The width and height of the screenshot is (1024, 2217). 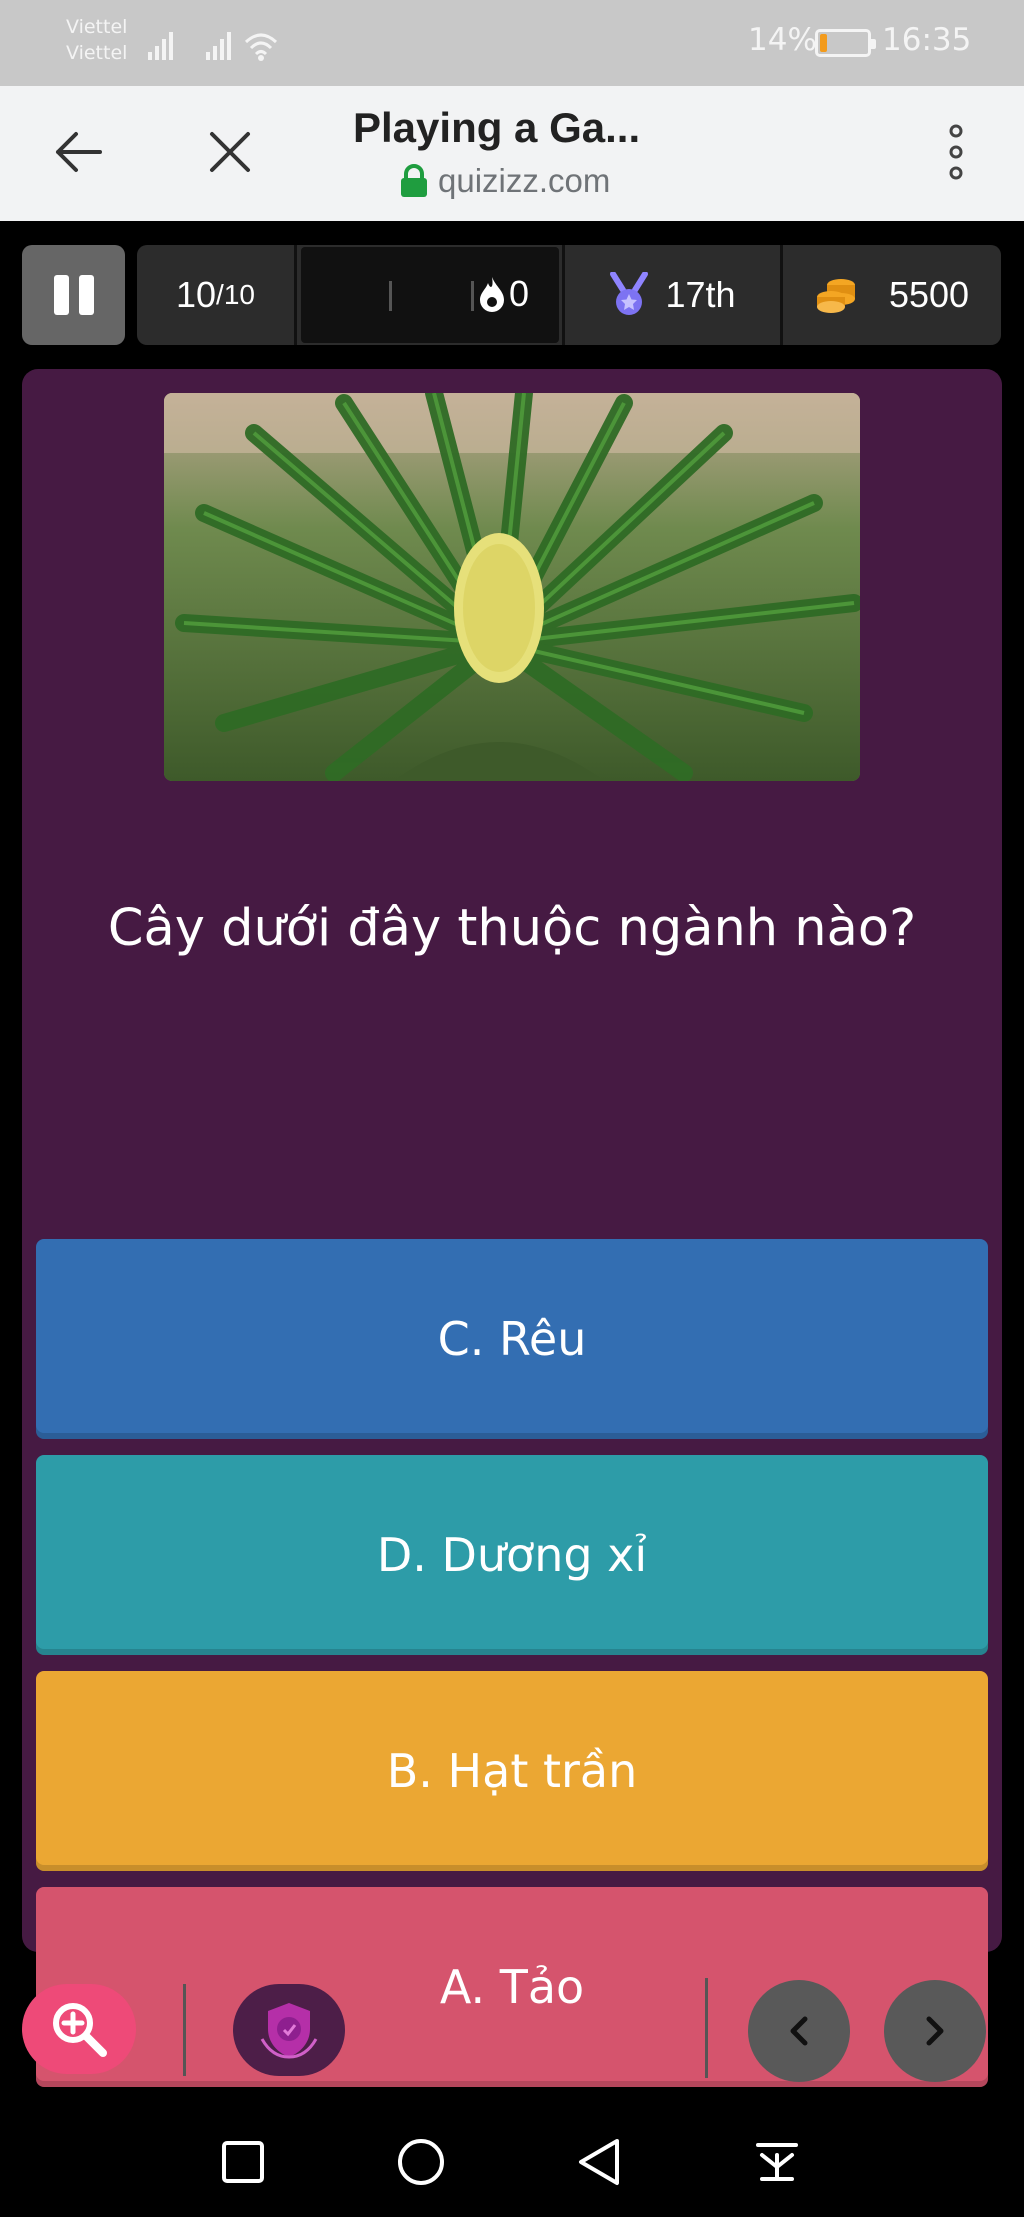 I want to click on recents-button, so click(x=243, y=2162).